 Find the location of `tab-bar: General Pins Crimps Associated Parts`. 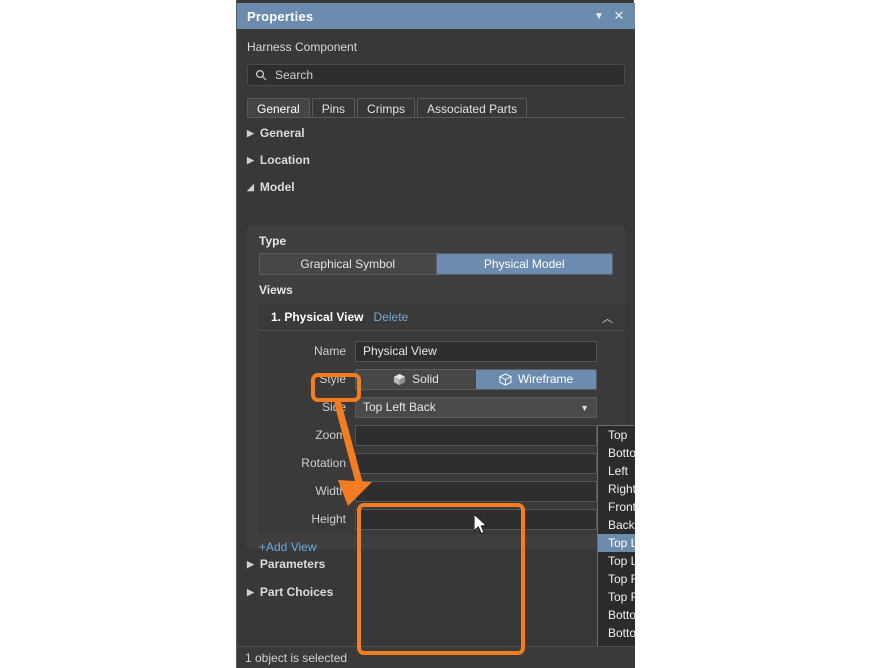

tab-bar: General Pins Crimps Associated Parts is located at coordinates (436, 107).